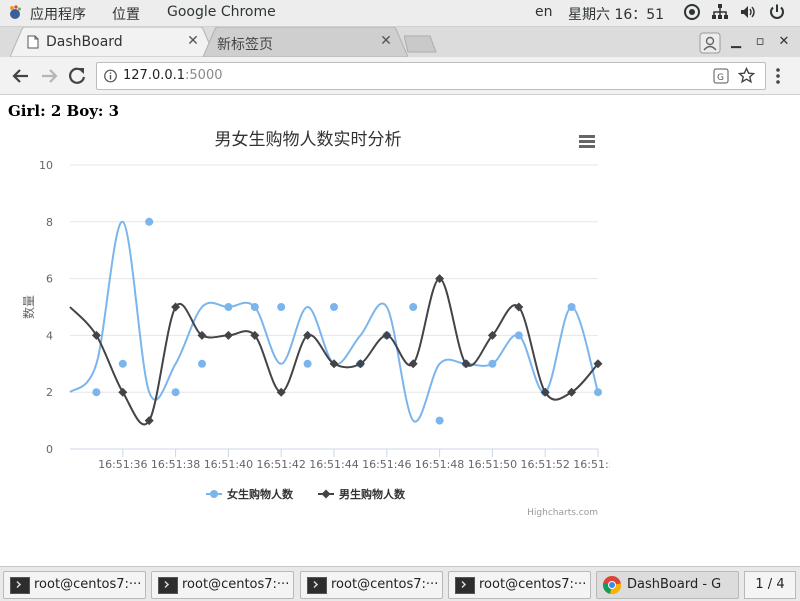  What do you see at coordinates (245, 45) in the screenshot?
I see `tab-title: 新标签页` at bounding box center [245, 45].